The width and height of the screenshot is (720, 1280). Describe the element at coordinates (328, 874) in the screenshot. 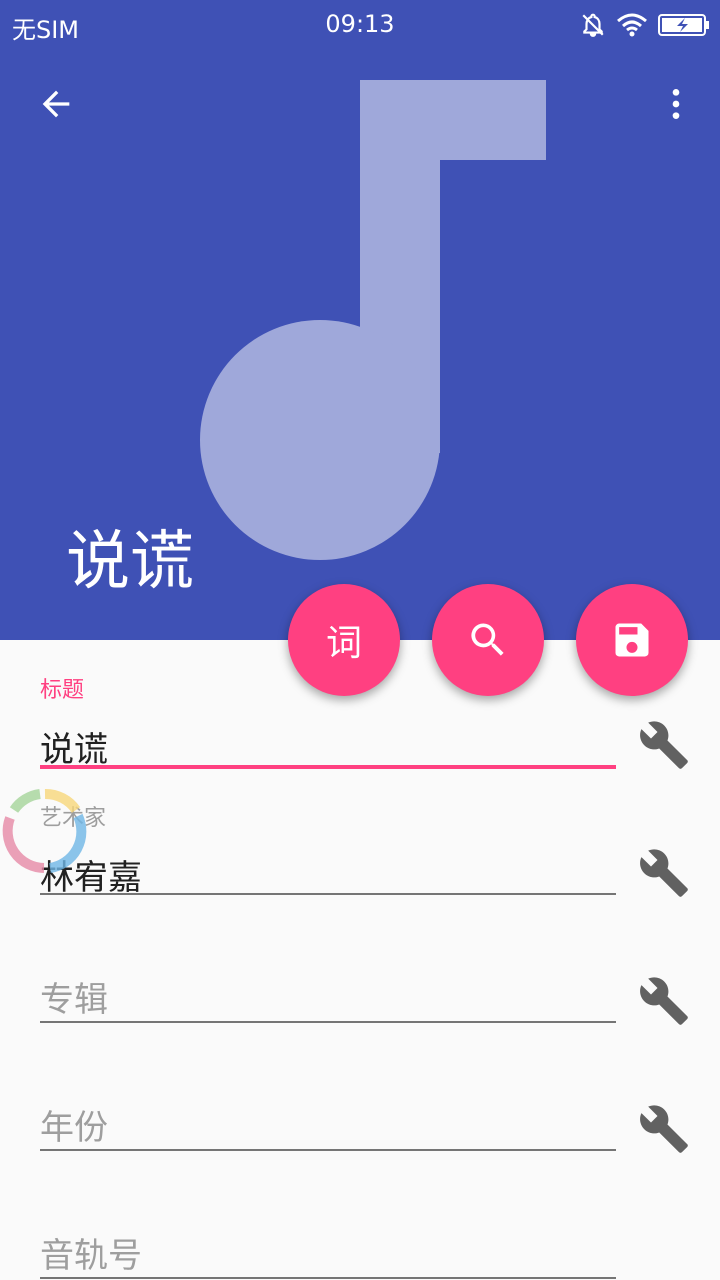

I see `artist-input: 林宥嘉` at that location.